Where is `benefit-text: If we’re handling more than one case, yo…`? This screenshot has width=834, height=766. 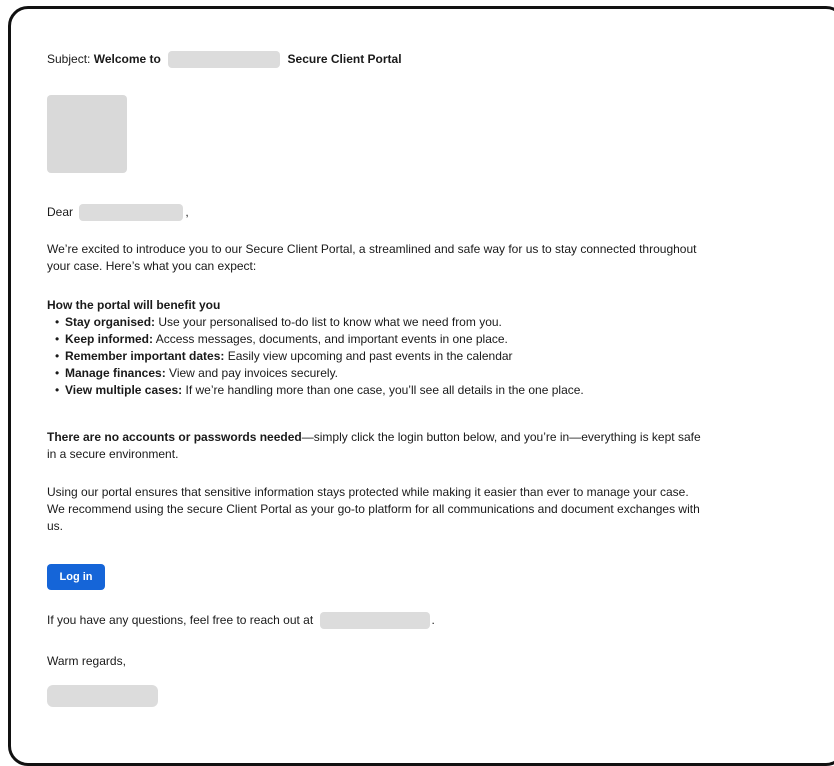
benefit-text: If we’re handling more than one case, yo… is located at coordinates (383, 390).